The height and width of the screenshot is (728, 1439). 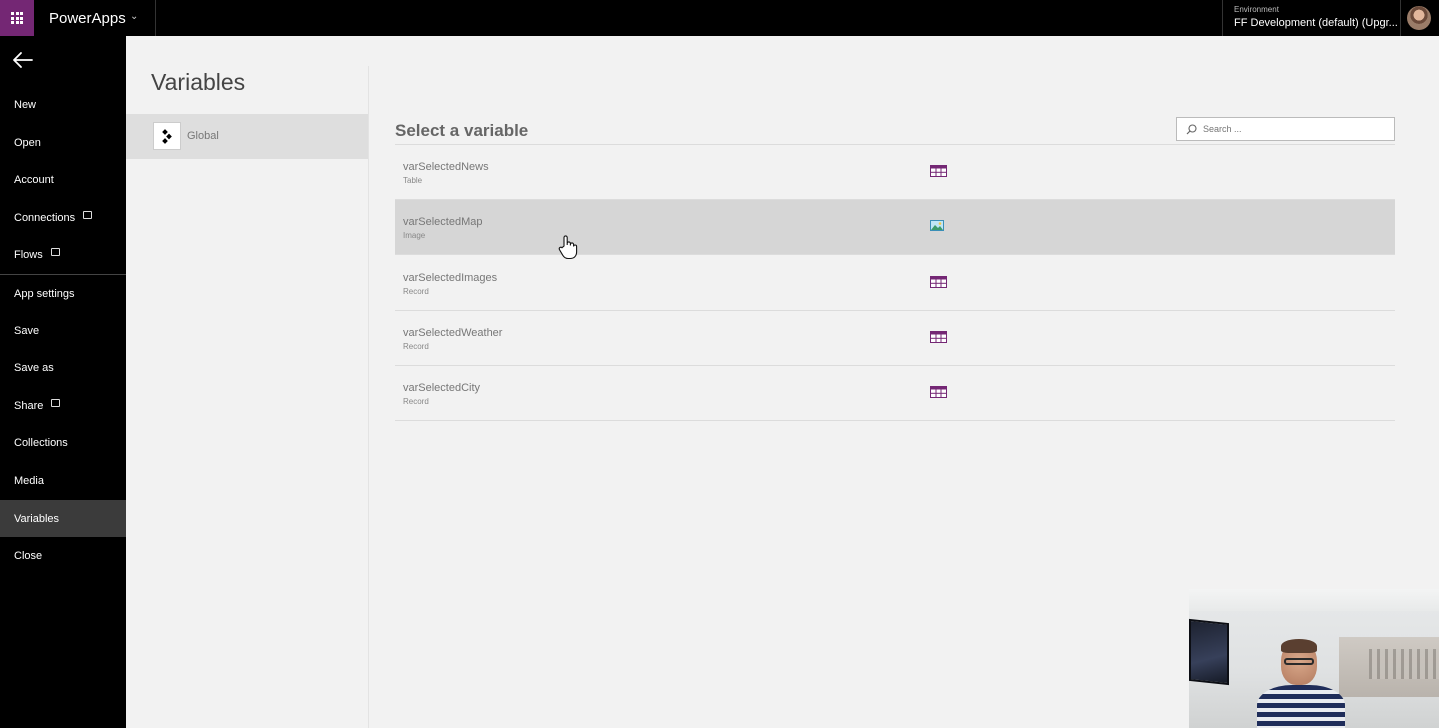 What do you see at coordinates (443, 222) in the screenshot?
I see `variable-name: varSelectedMap` at bounding box center [443, 222].